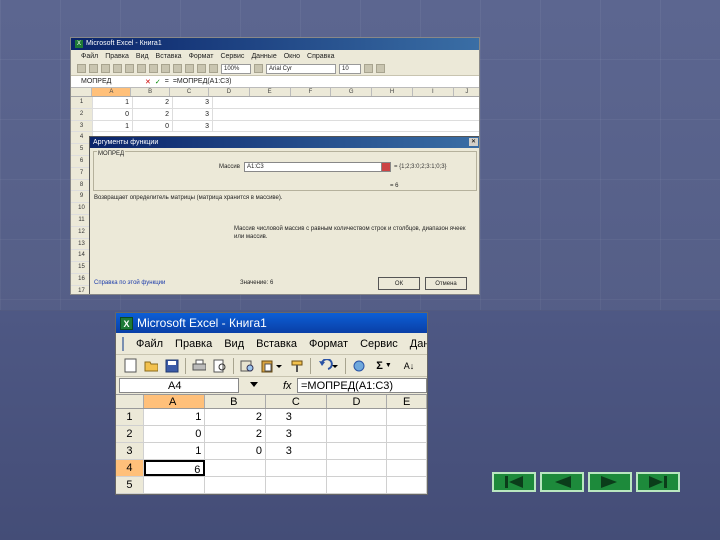  Describe the element at coordinates (296, 468) in the screenshot. I see `cell-c4` at that location.